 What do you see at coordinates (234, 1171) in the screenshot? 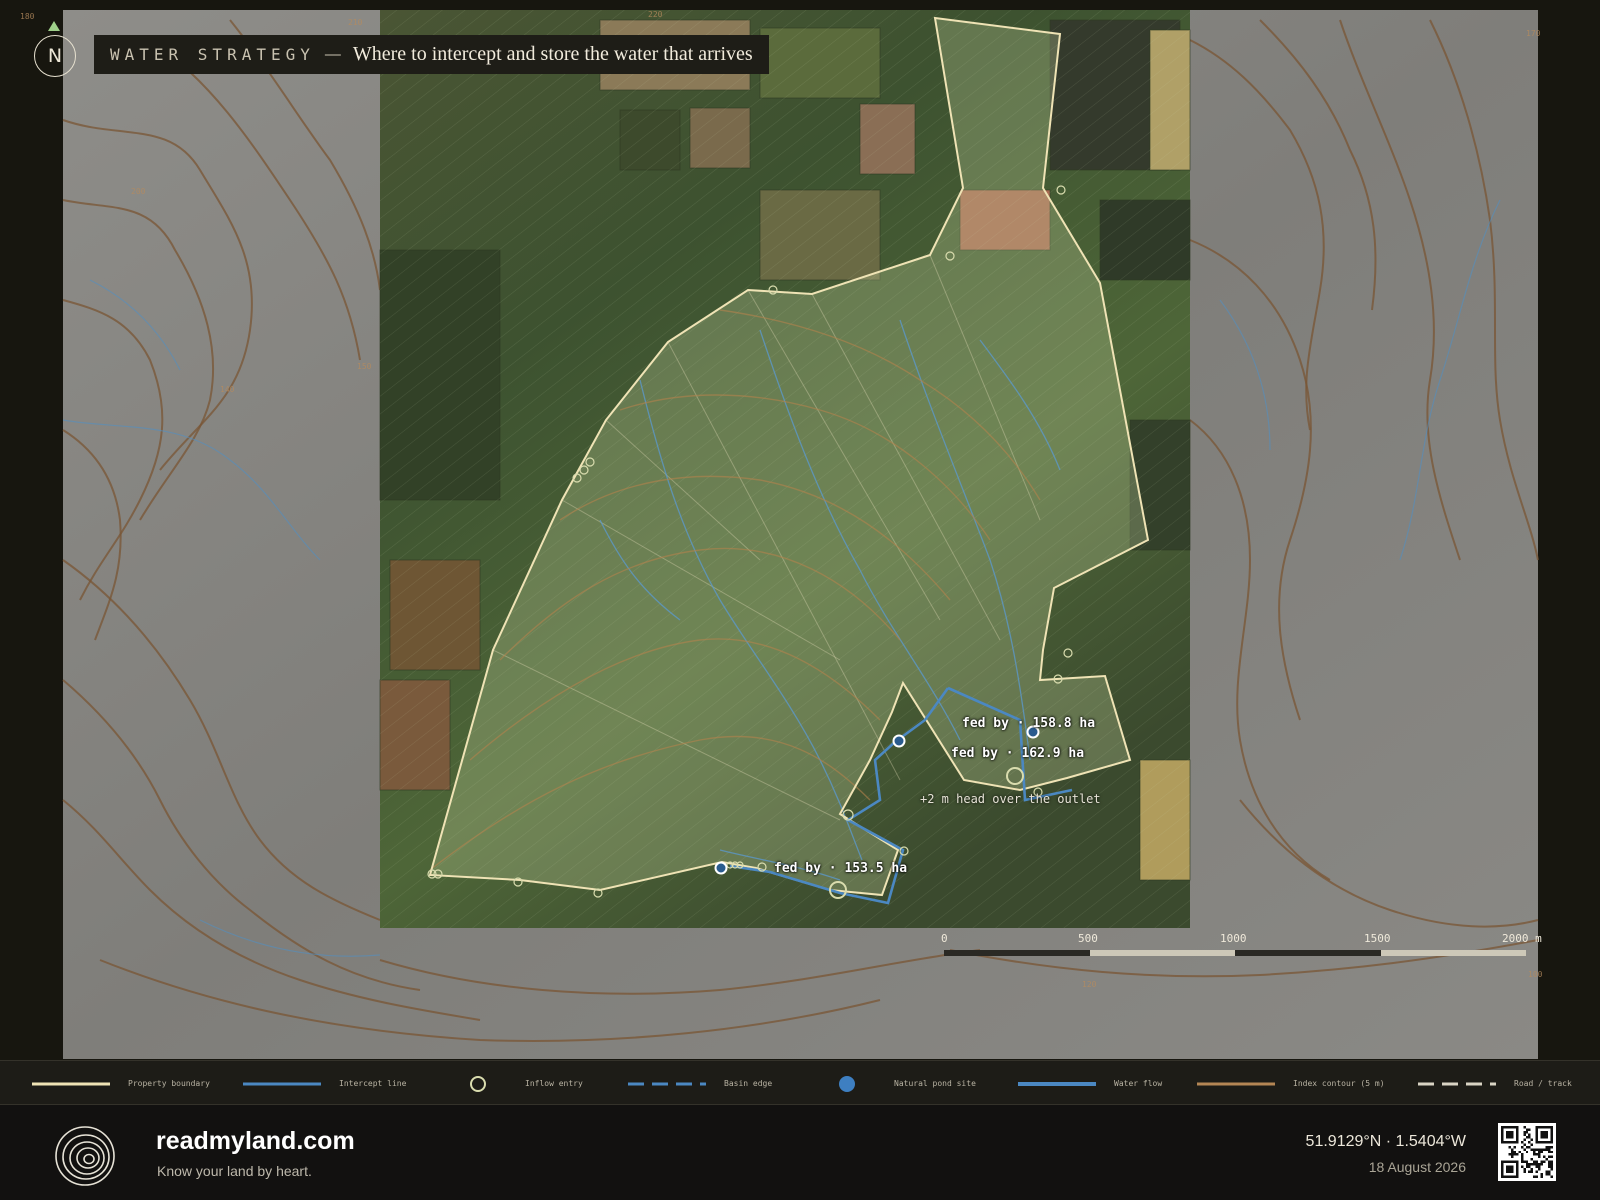
I see `brand-tagline: Know your land by heart.` at bounding box center [234, 1171].